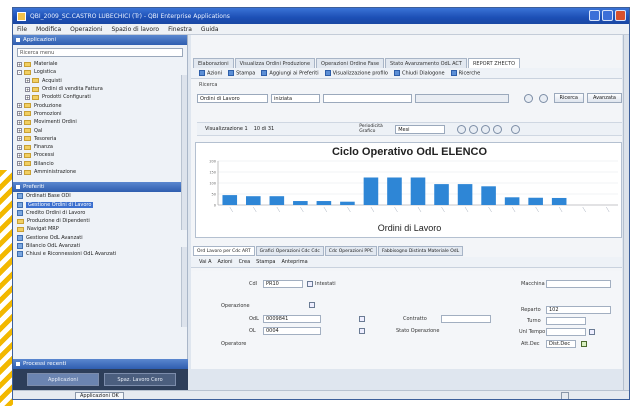 The image size is (637, 406). What do you see at coordinates (241, 72) in the screenshot?
I see `toolbar-stampa: Stampa` at bounding box center [241, 72].